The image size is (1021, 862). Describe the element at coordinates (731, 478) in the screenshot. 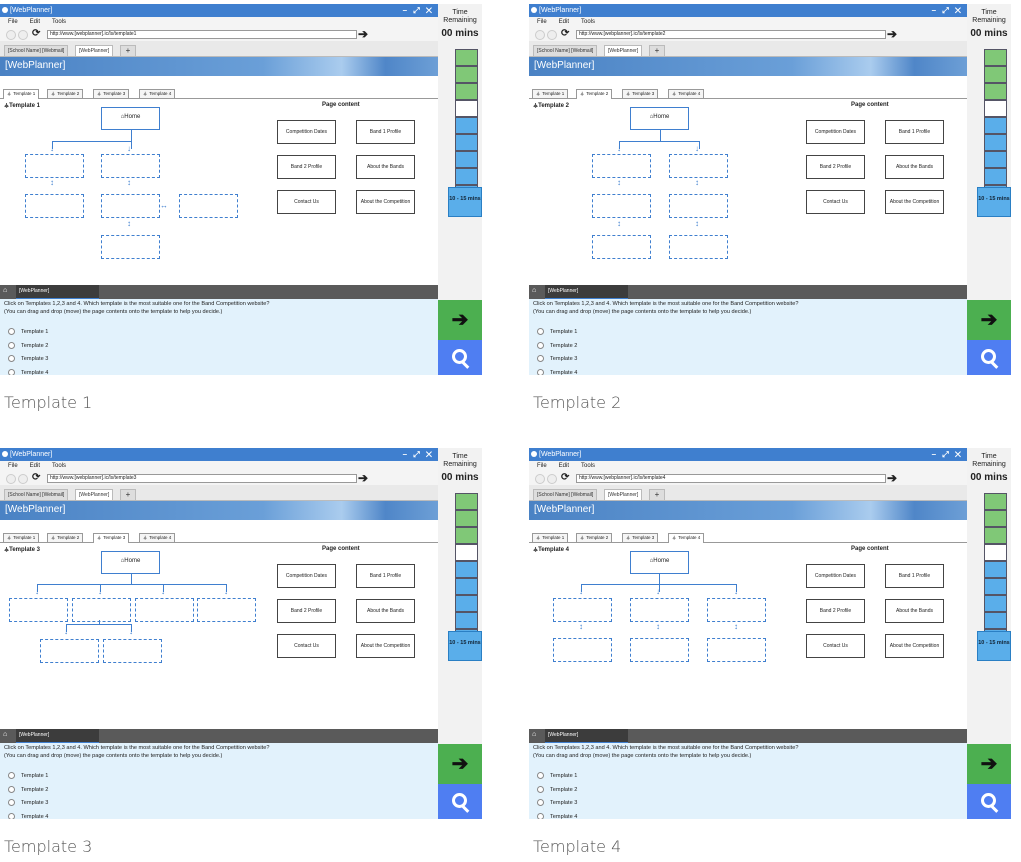

I see `url-input: http://www.[webplanner].ic/ls/template4` at that location.